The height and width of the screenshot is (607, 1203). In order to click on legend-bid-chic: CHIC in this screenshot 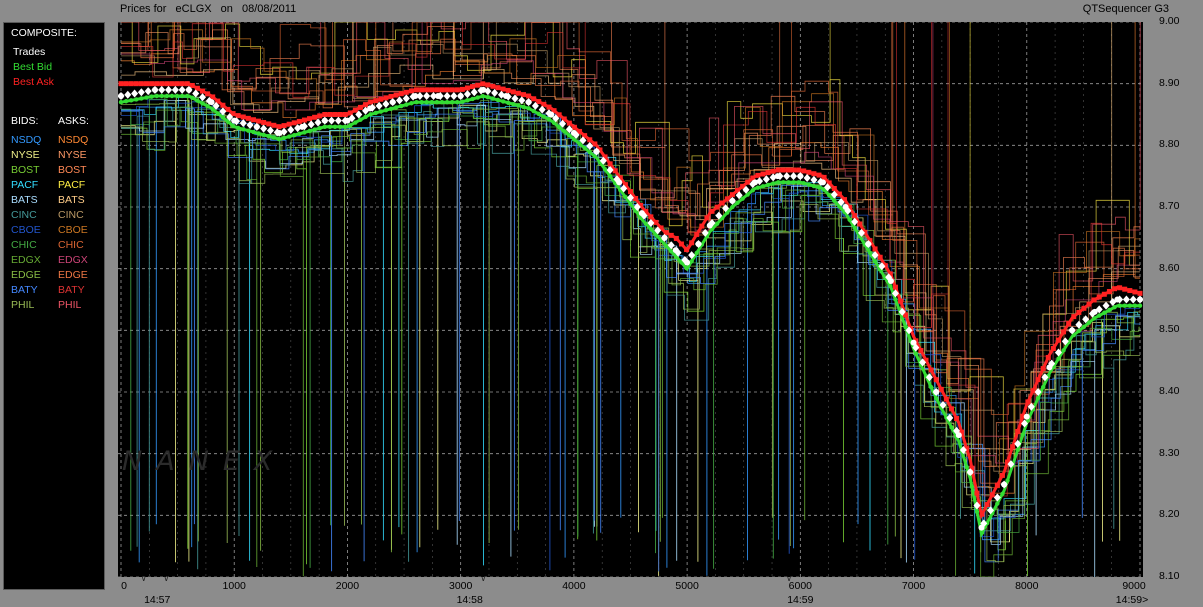, I will do `click(24, 245)`.